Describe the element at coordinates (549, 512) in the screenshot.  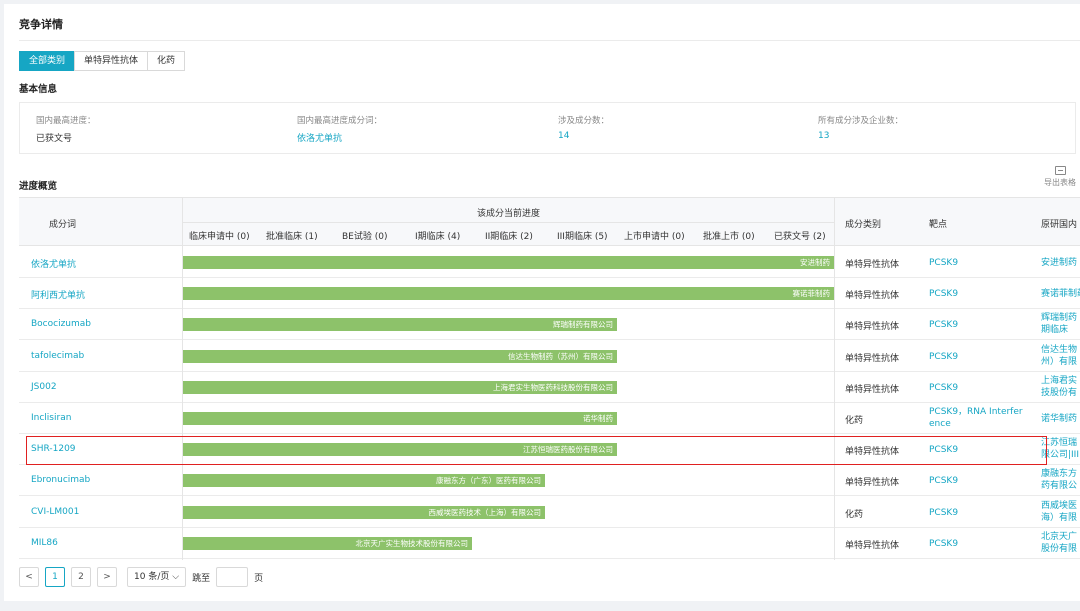
I see `table-row: CVI-LM001 西威埃医药技术（上海）有限公司 化药 PCSK9 西威埃医 海）有限` at that location.